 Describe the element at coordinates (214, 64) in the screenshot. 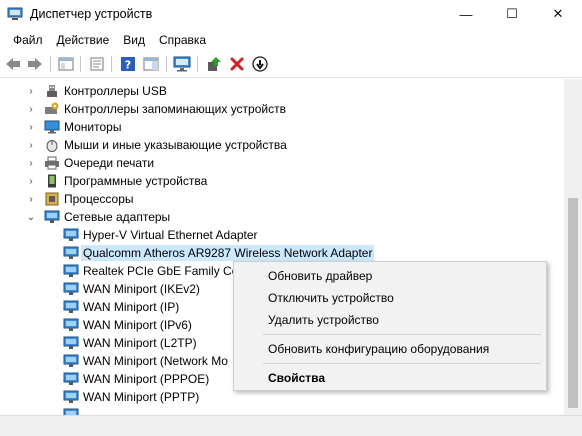

I see `add-driver-button` at that location.